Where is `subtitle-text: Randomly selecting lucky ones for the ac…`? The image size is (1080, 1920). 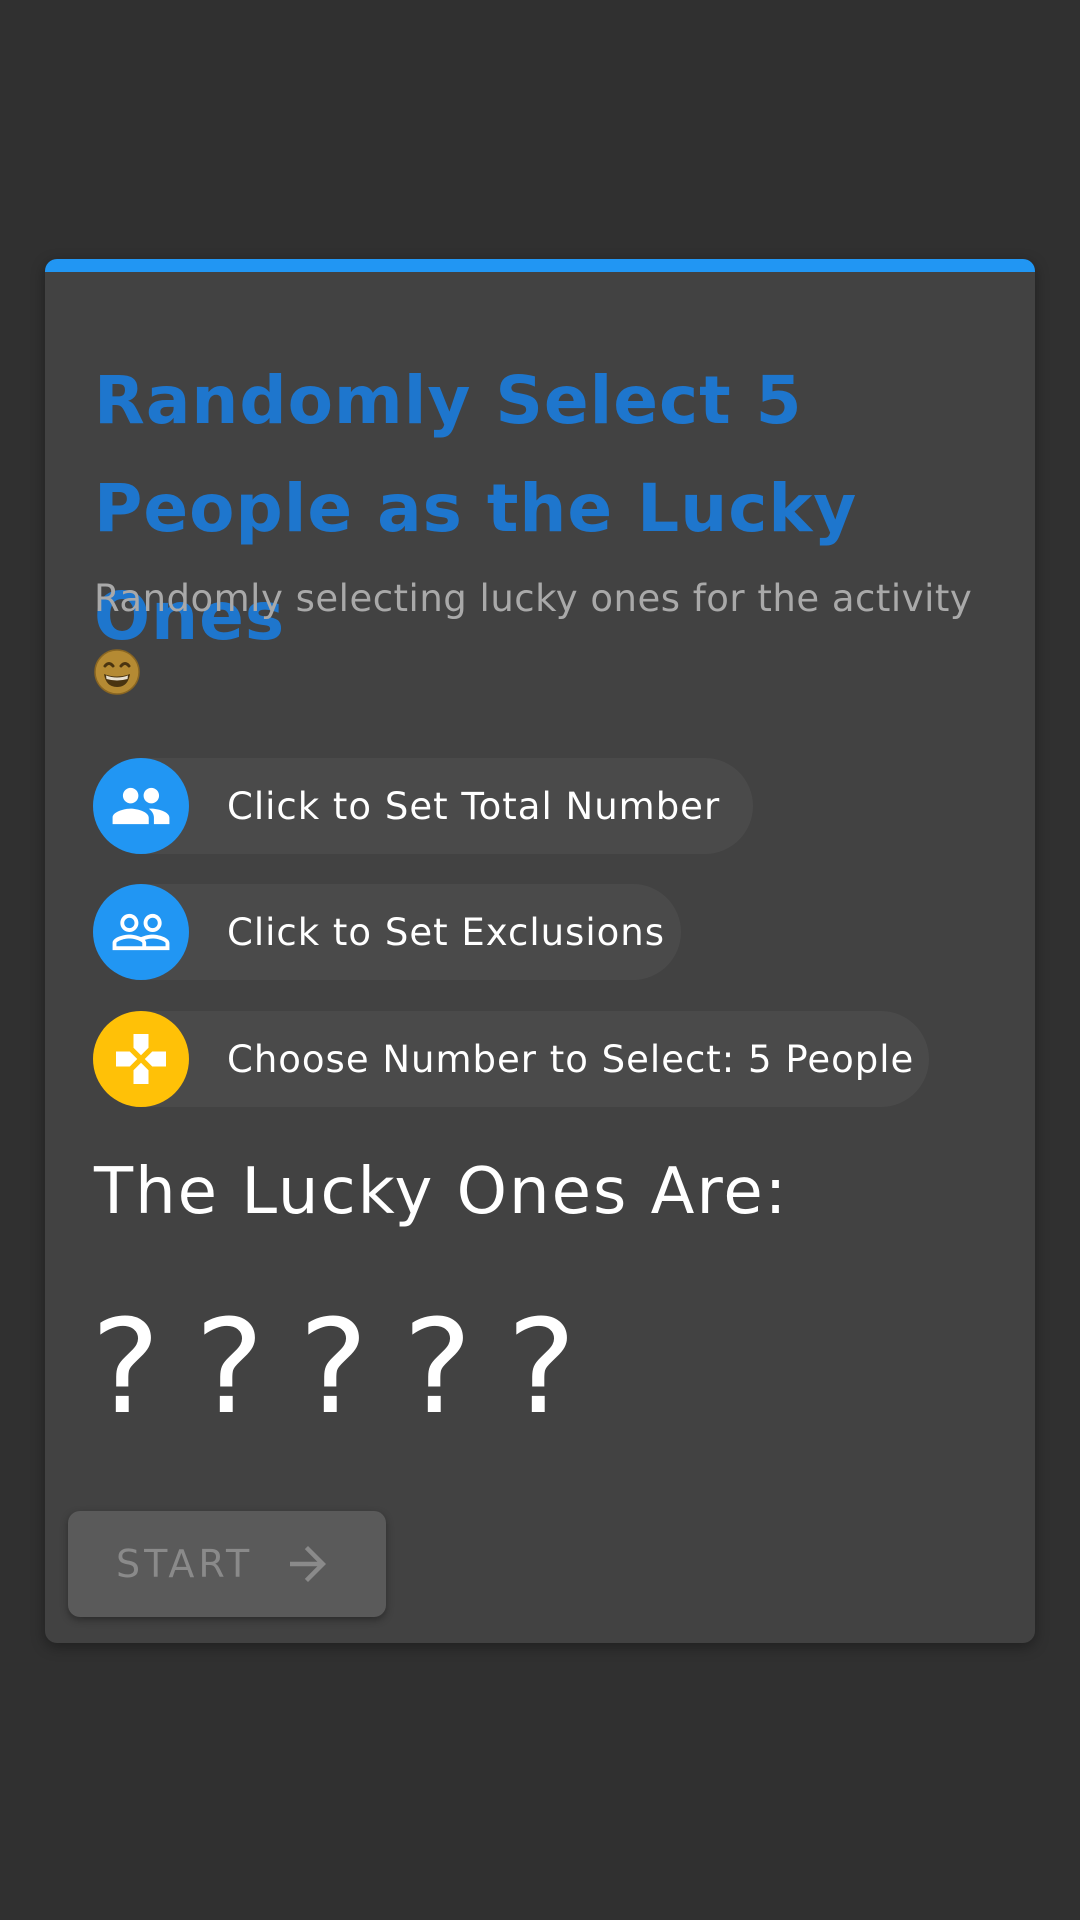
subtitle-text: Randomly selecting lucky ones for the ac… is located at coordinates (533, 598).